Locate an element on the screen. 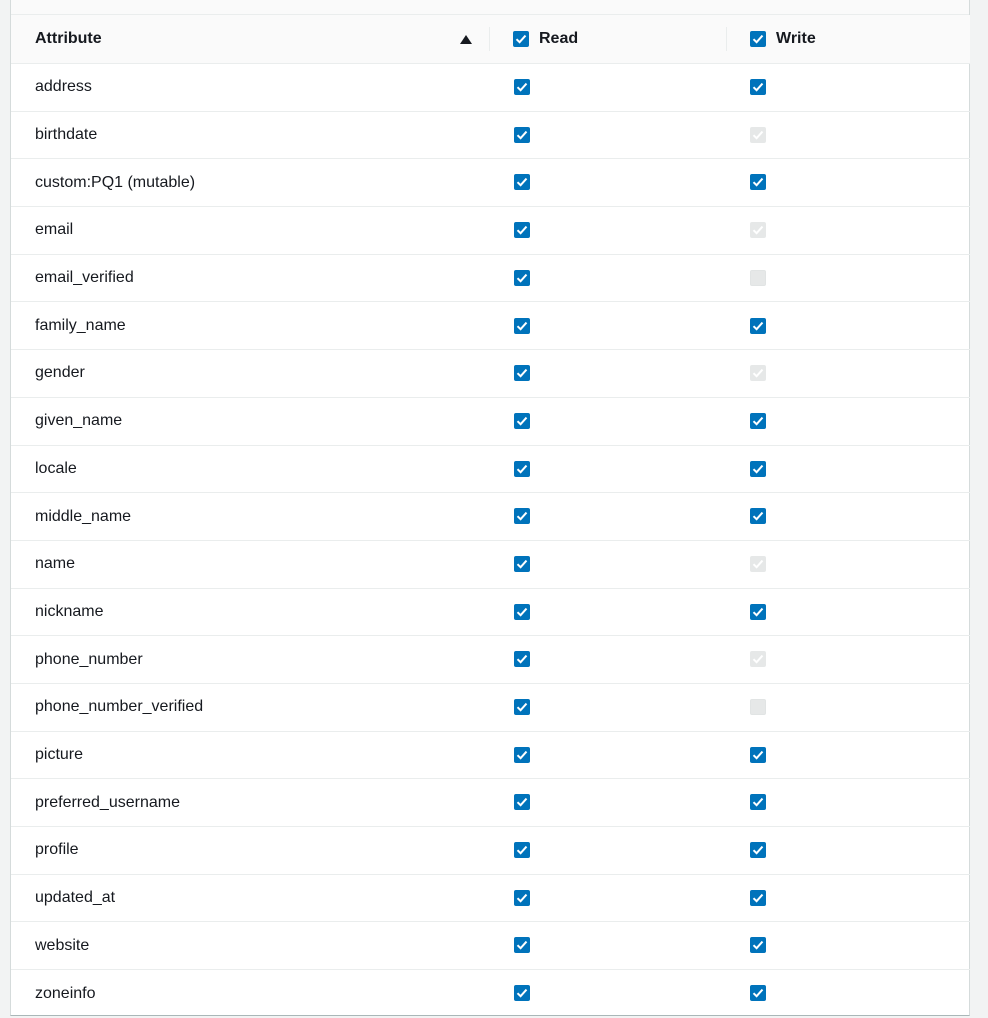  table-row: name is located at coordinates (490, 564).